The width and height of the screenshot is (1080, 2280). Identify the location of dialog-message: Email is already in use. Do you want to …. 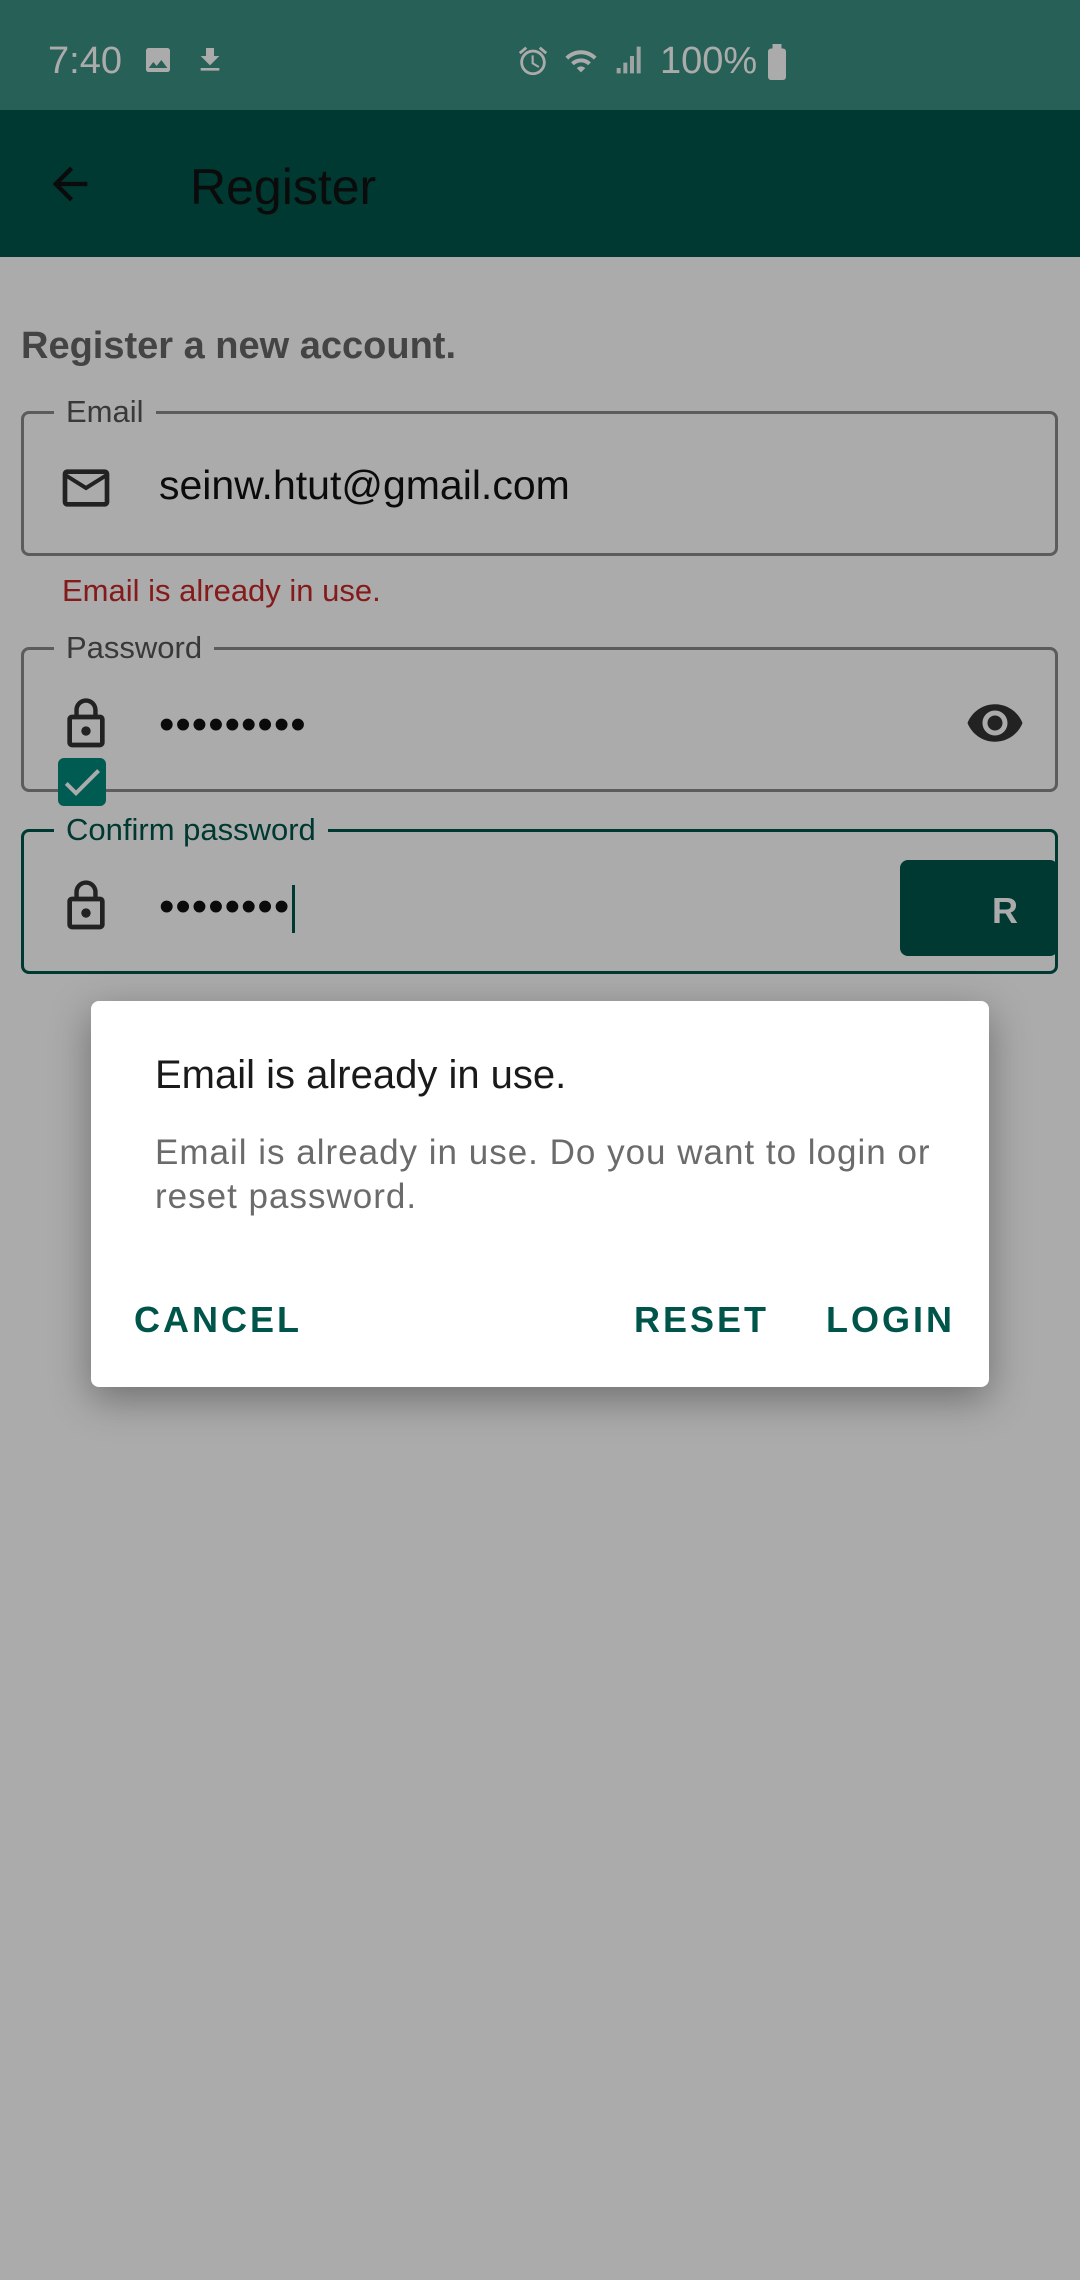
(543, 1174).